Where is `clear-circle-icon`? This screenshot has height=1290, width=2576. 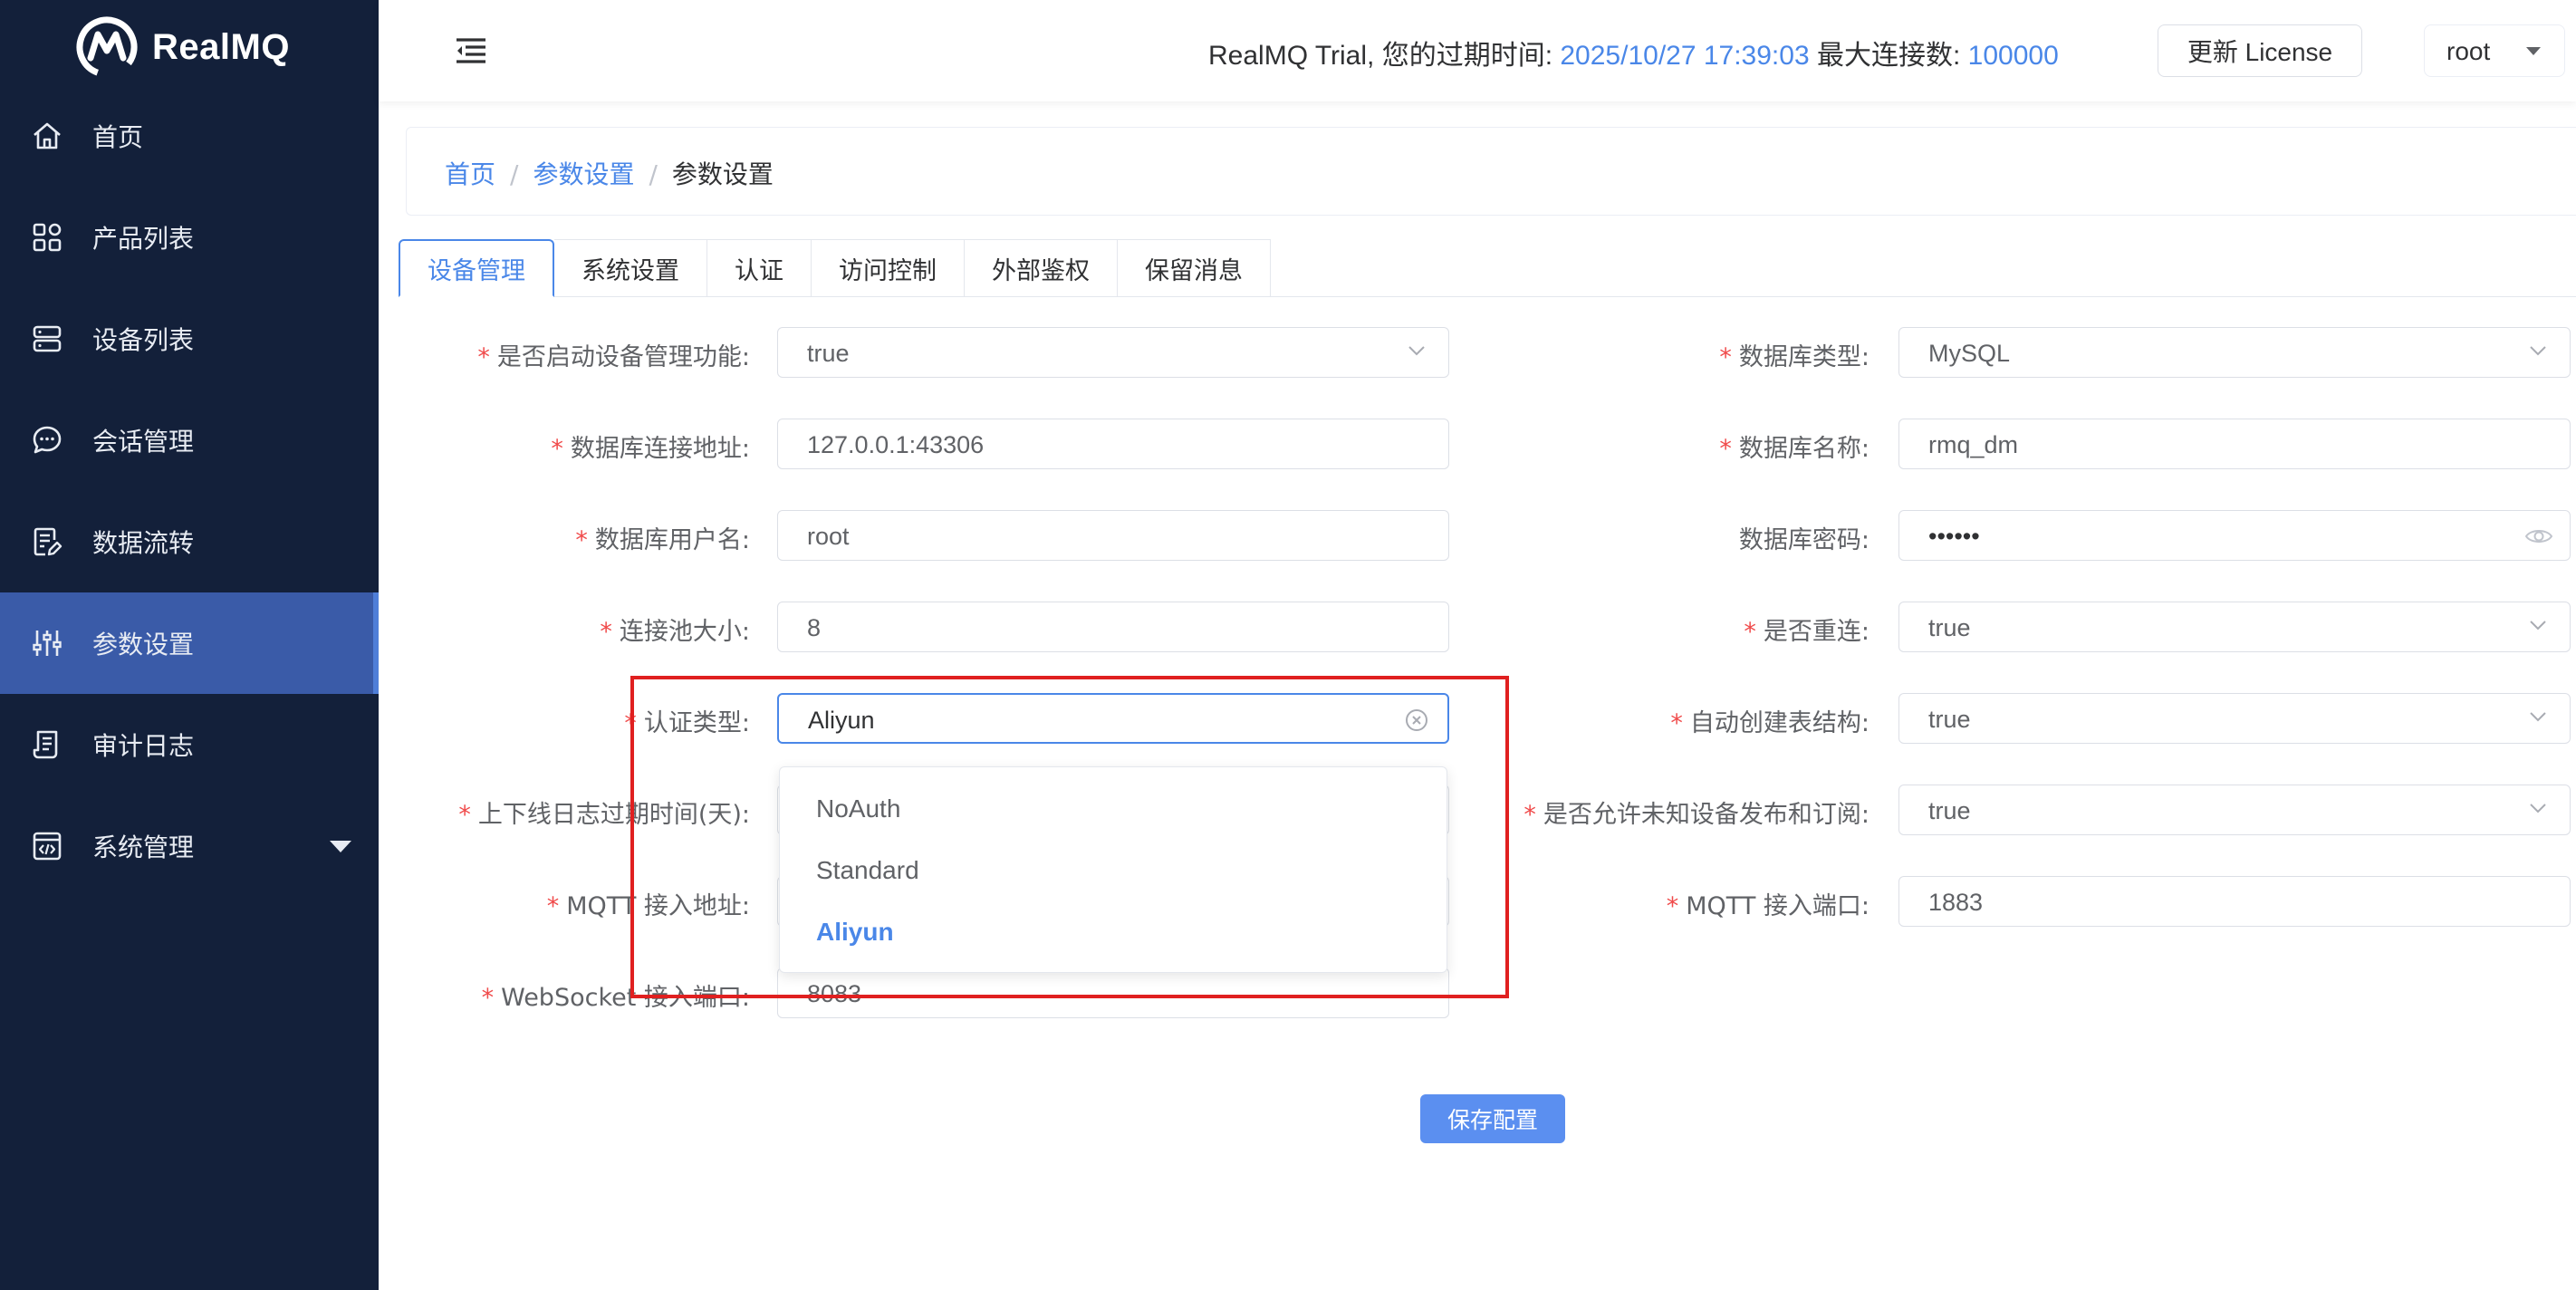 clear-circle-icon is located at coordinates (1416, 721).